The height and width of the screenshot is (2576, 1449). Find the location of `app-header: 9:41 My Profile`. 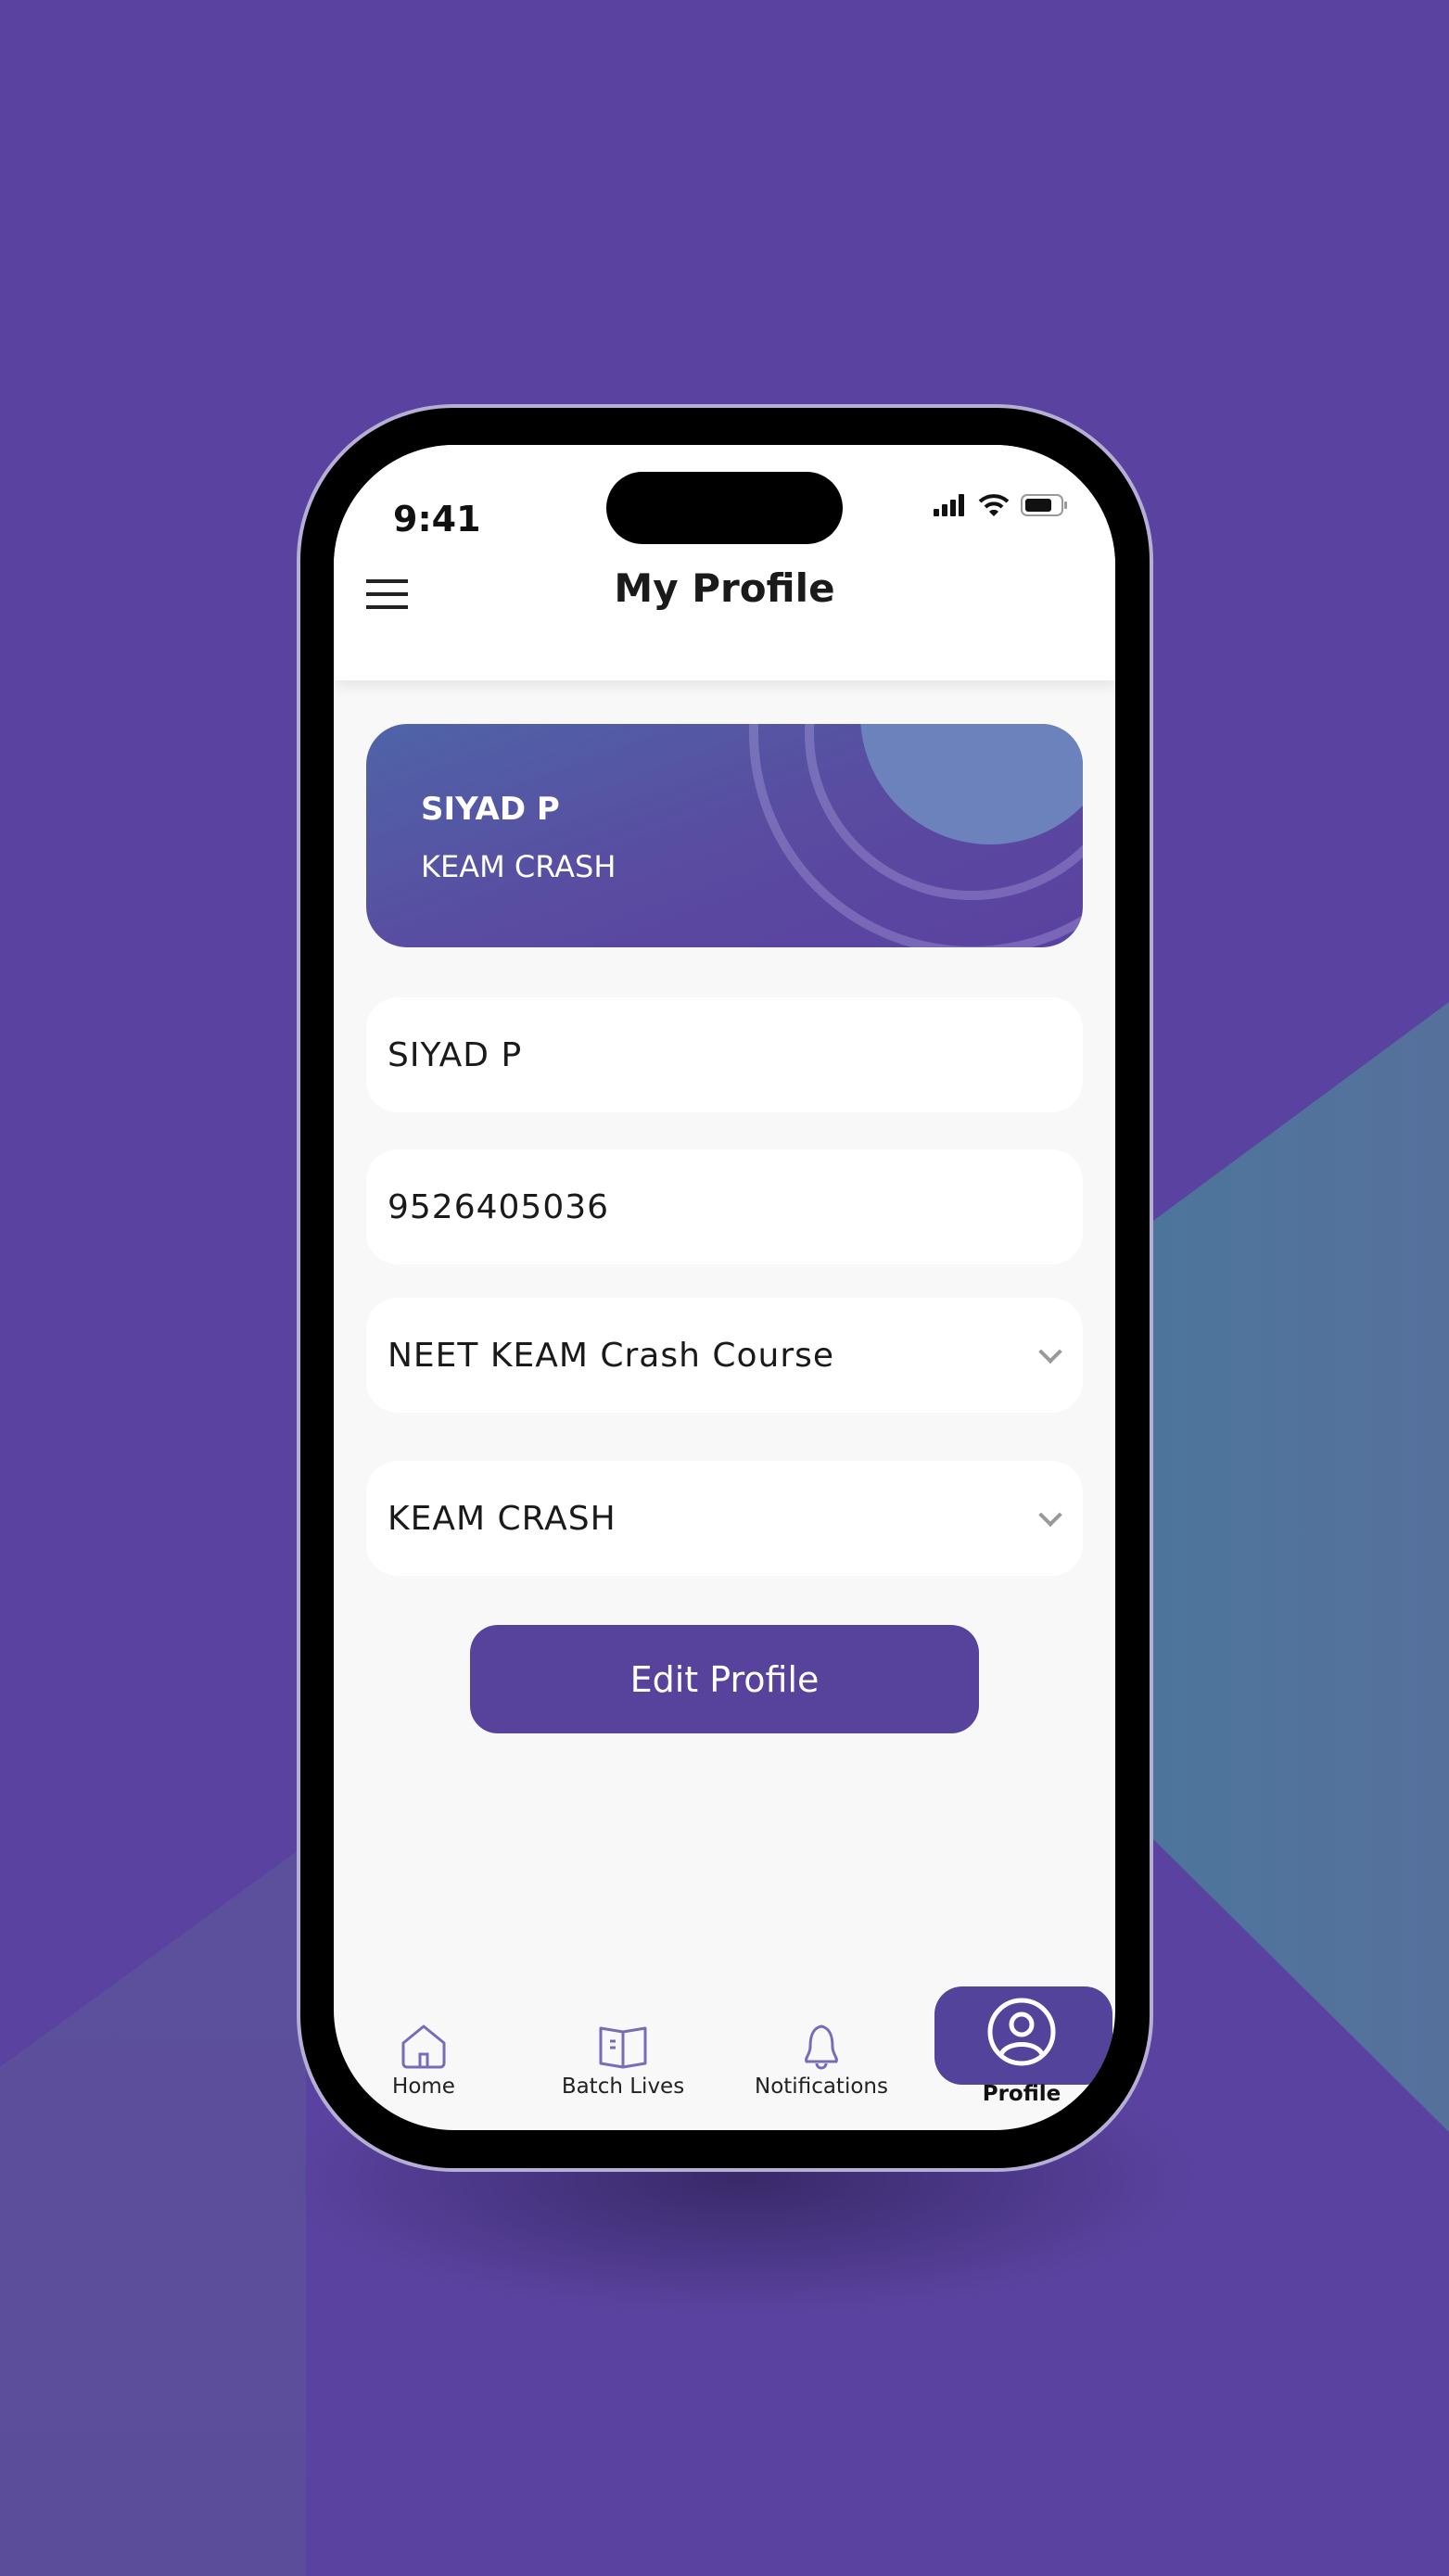

app-header: 9:41 My Profile is located at coordinates (724, 562).